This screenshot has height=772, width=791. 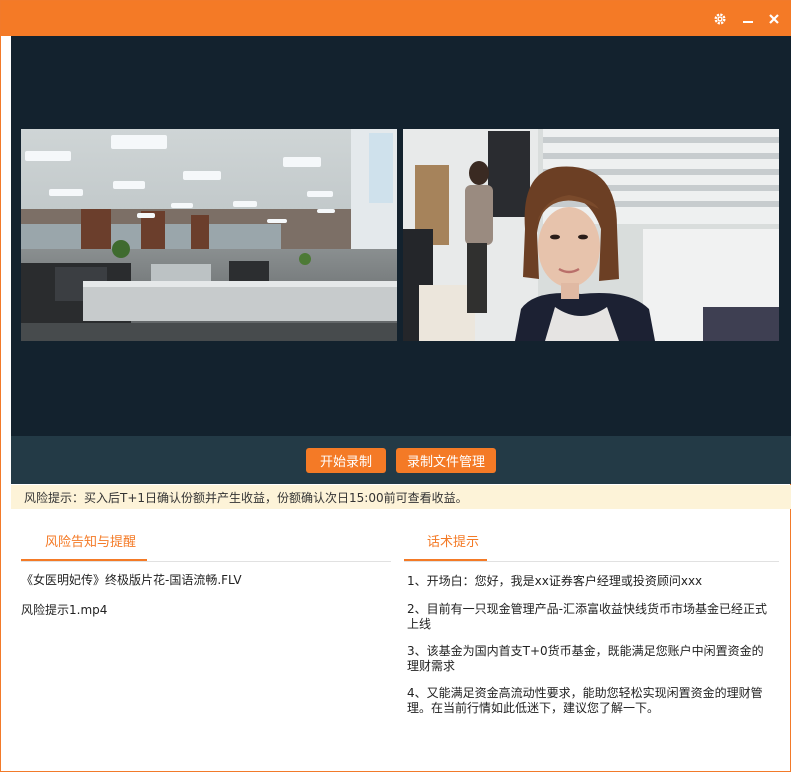 I want to click on tab-script-tips: 话术提示, so click(x=453, y=540).